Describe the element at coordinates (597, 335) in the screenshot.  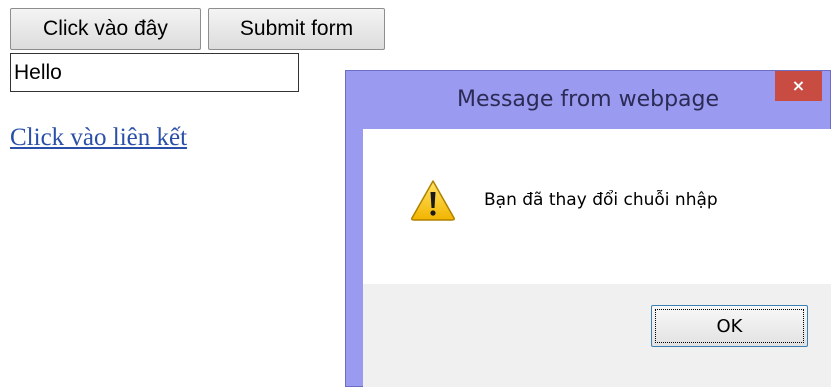
I see `dialog-footer: OK` at that location.